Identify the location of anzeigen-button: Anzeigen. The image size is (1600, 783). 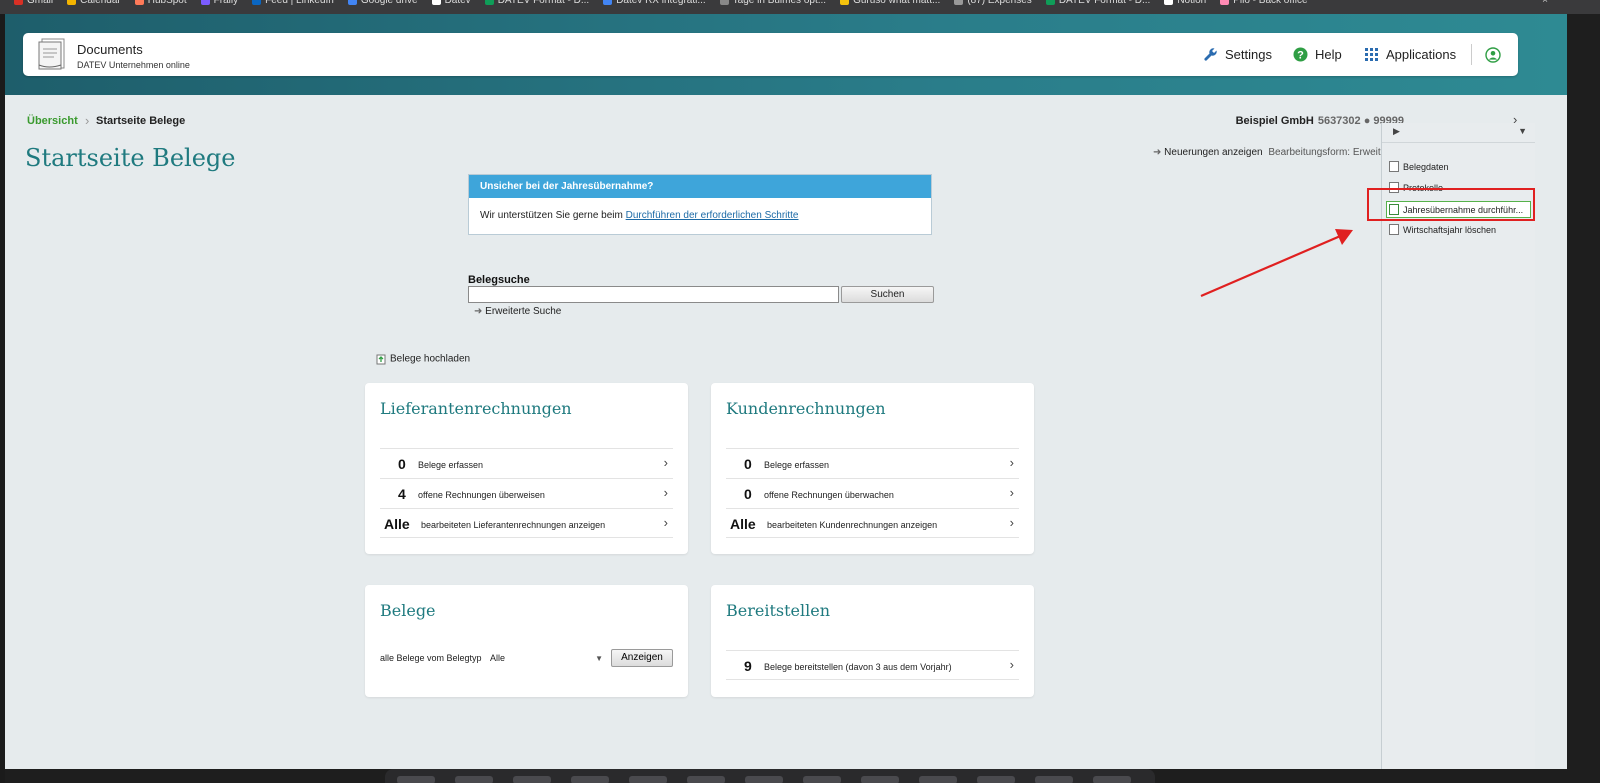
(642, 658).